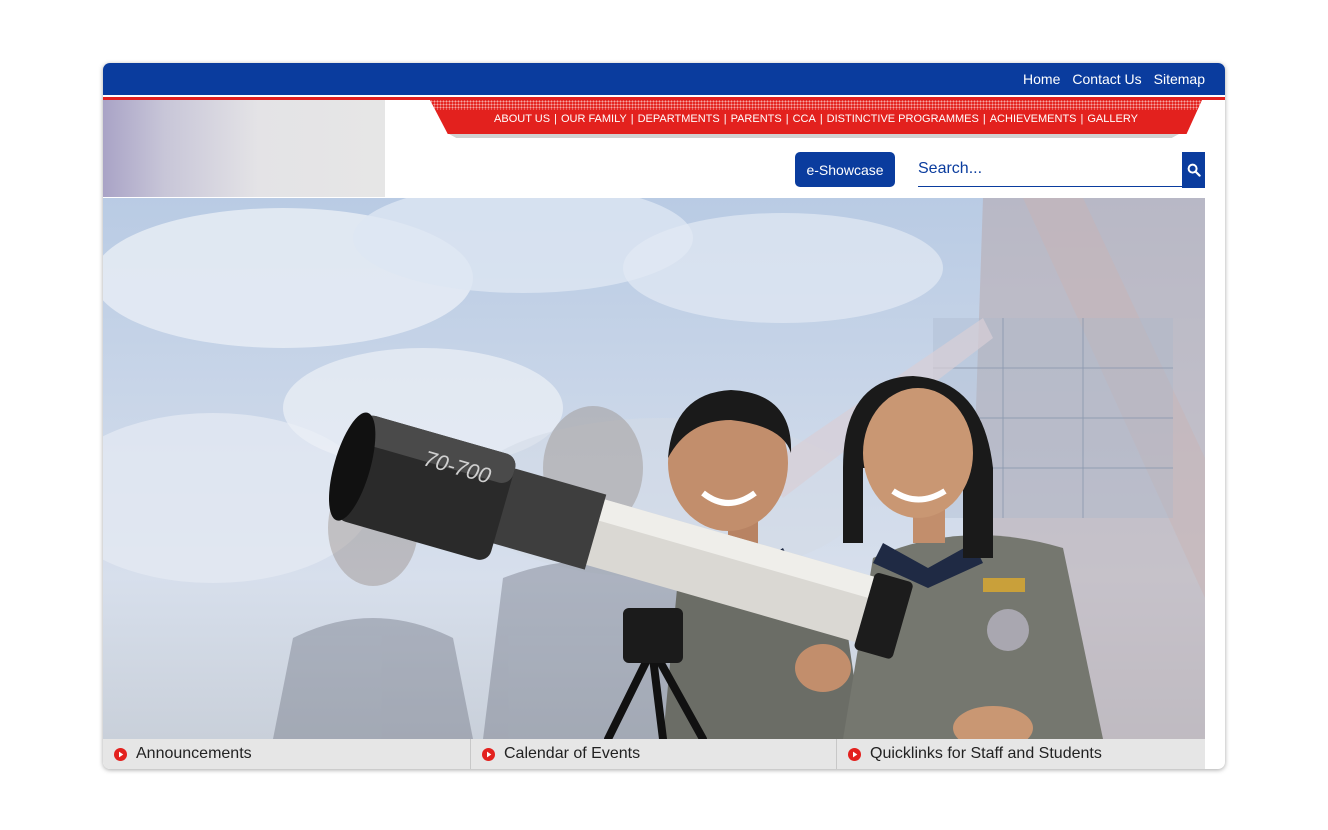 Image resolution: width=1328 pixels, height=830 pixels. Describe the element at coordinates (804, 119) in the screenshot. I see `nav-cca: CCA` at that location.